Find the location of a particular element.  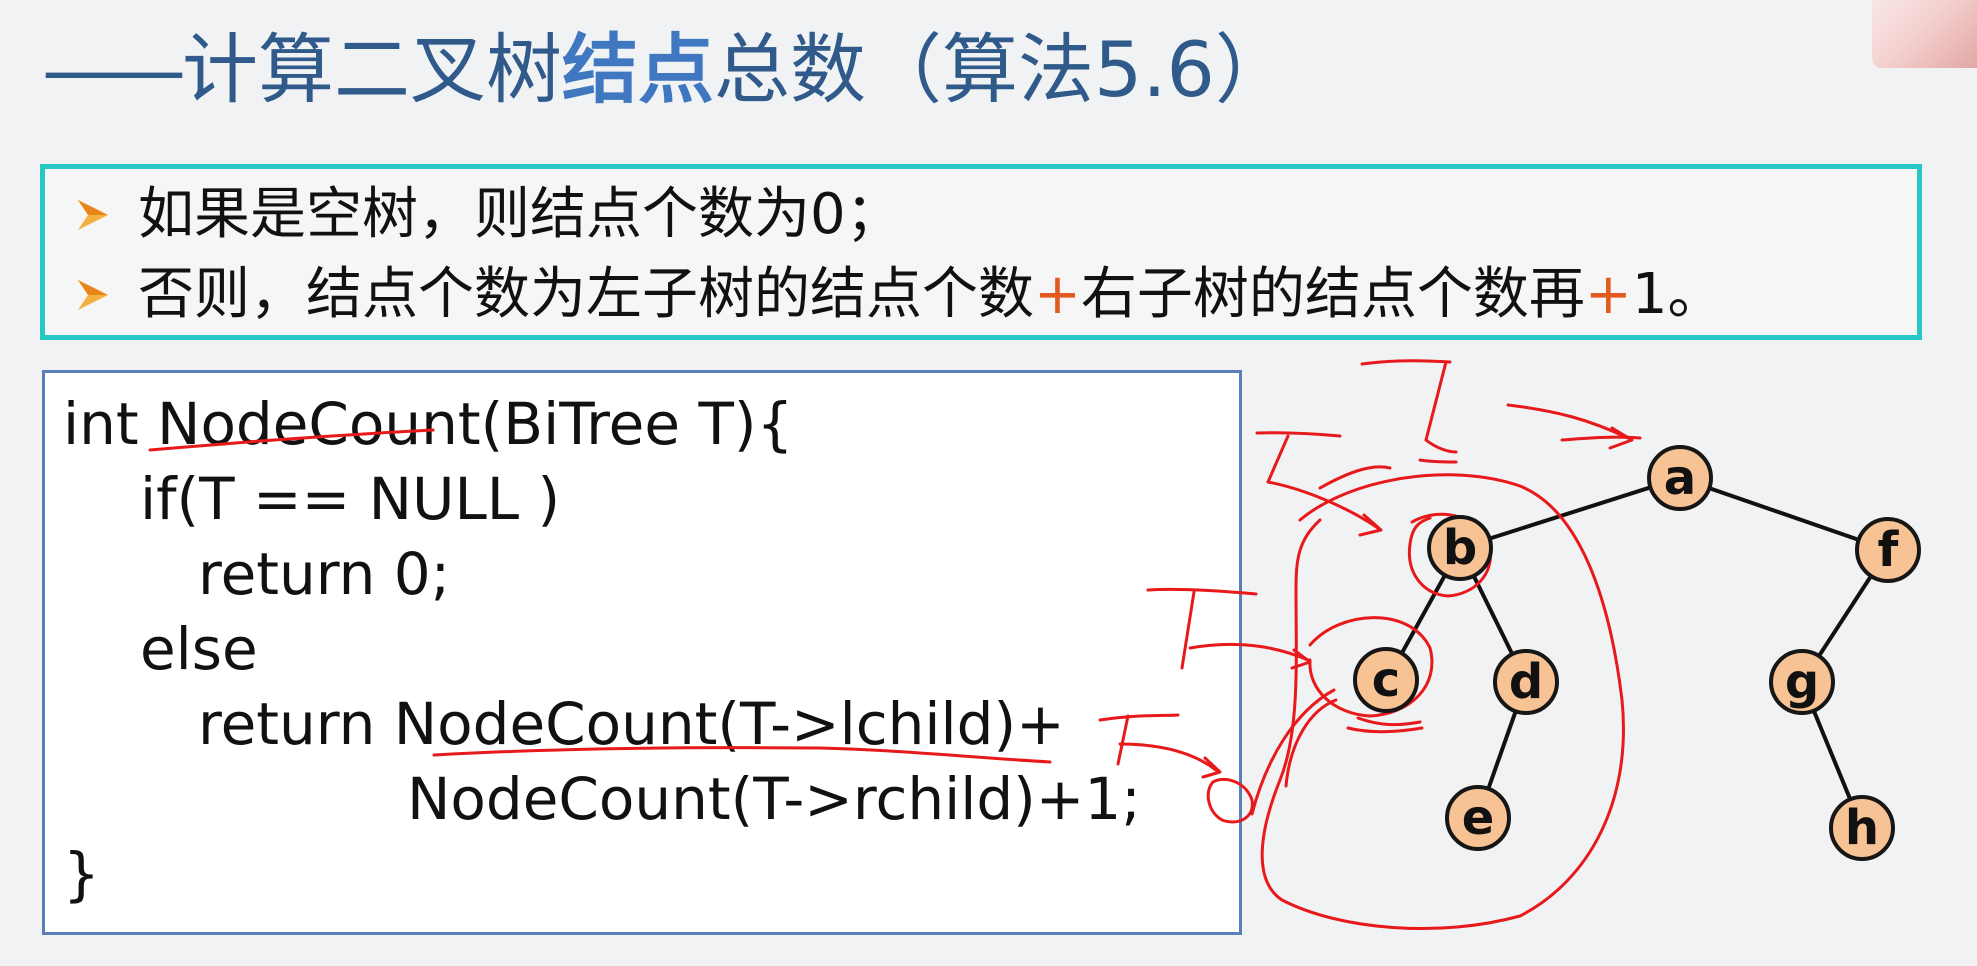

webcam-thumbnail is located at coordinates (1924, 34).